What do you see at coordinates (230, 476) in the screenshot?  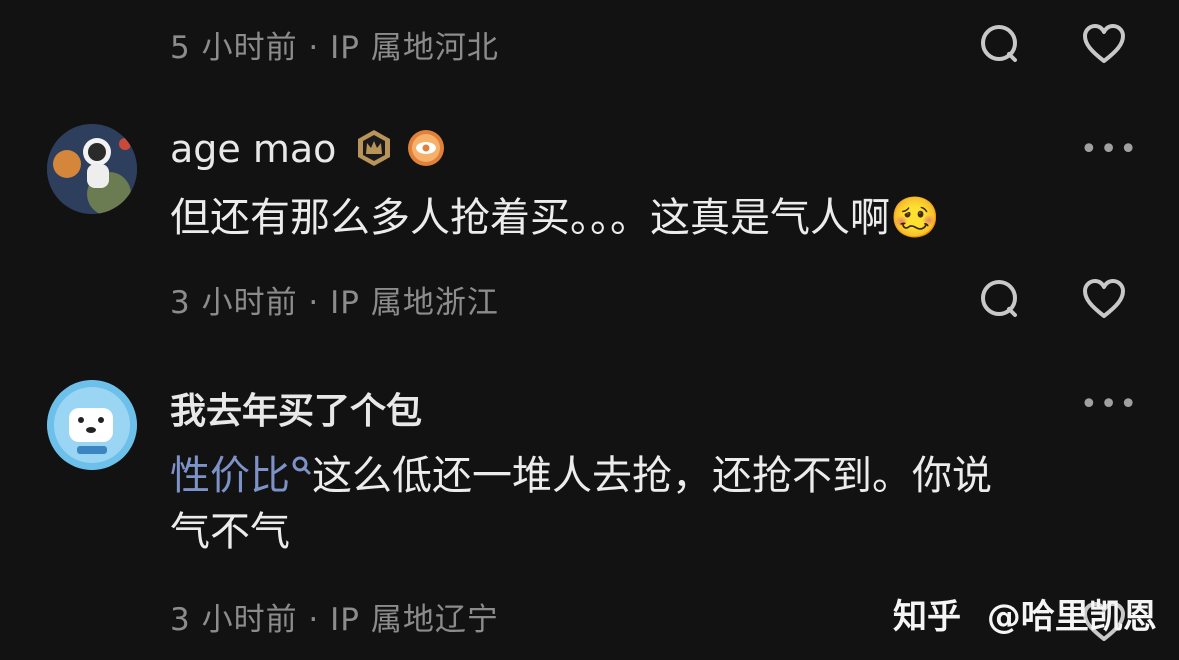 I see `search-link: 性价比` at bounding box center [230, 476].